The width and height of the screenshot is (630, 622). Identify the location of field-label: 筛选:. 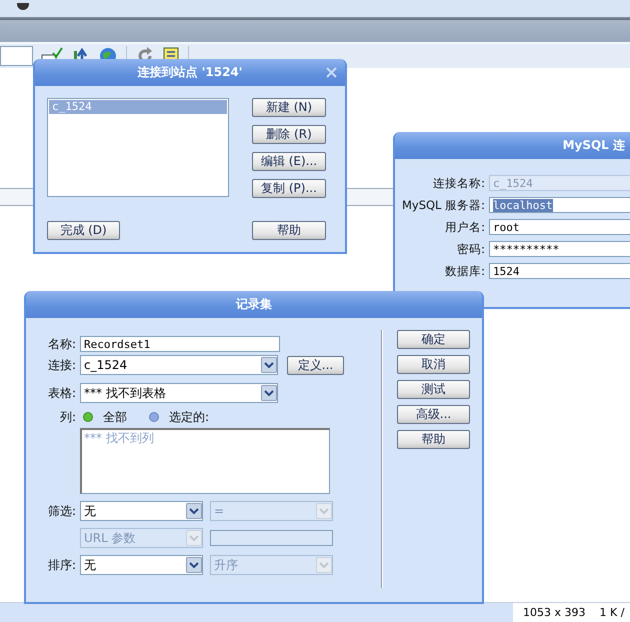
(61, 511).